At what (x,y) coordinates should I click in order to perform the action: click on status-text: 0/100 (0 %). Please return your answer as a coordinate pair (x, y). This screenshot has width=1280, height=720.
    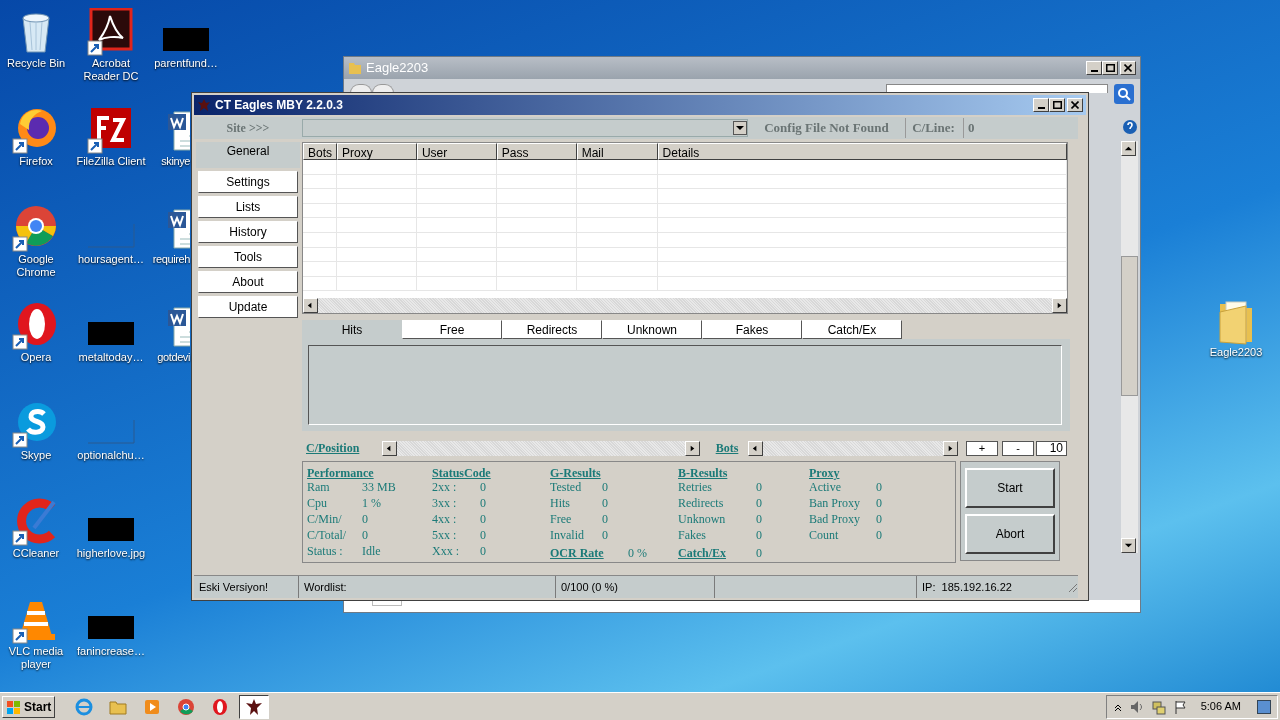
    Looking at the image, I should click on (589, 587).